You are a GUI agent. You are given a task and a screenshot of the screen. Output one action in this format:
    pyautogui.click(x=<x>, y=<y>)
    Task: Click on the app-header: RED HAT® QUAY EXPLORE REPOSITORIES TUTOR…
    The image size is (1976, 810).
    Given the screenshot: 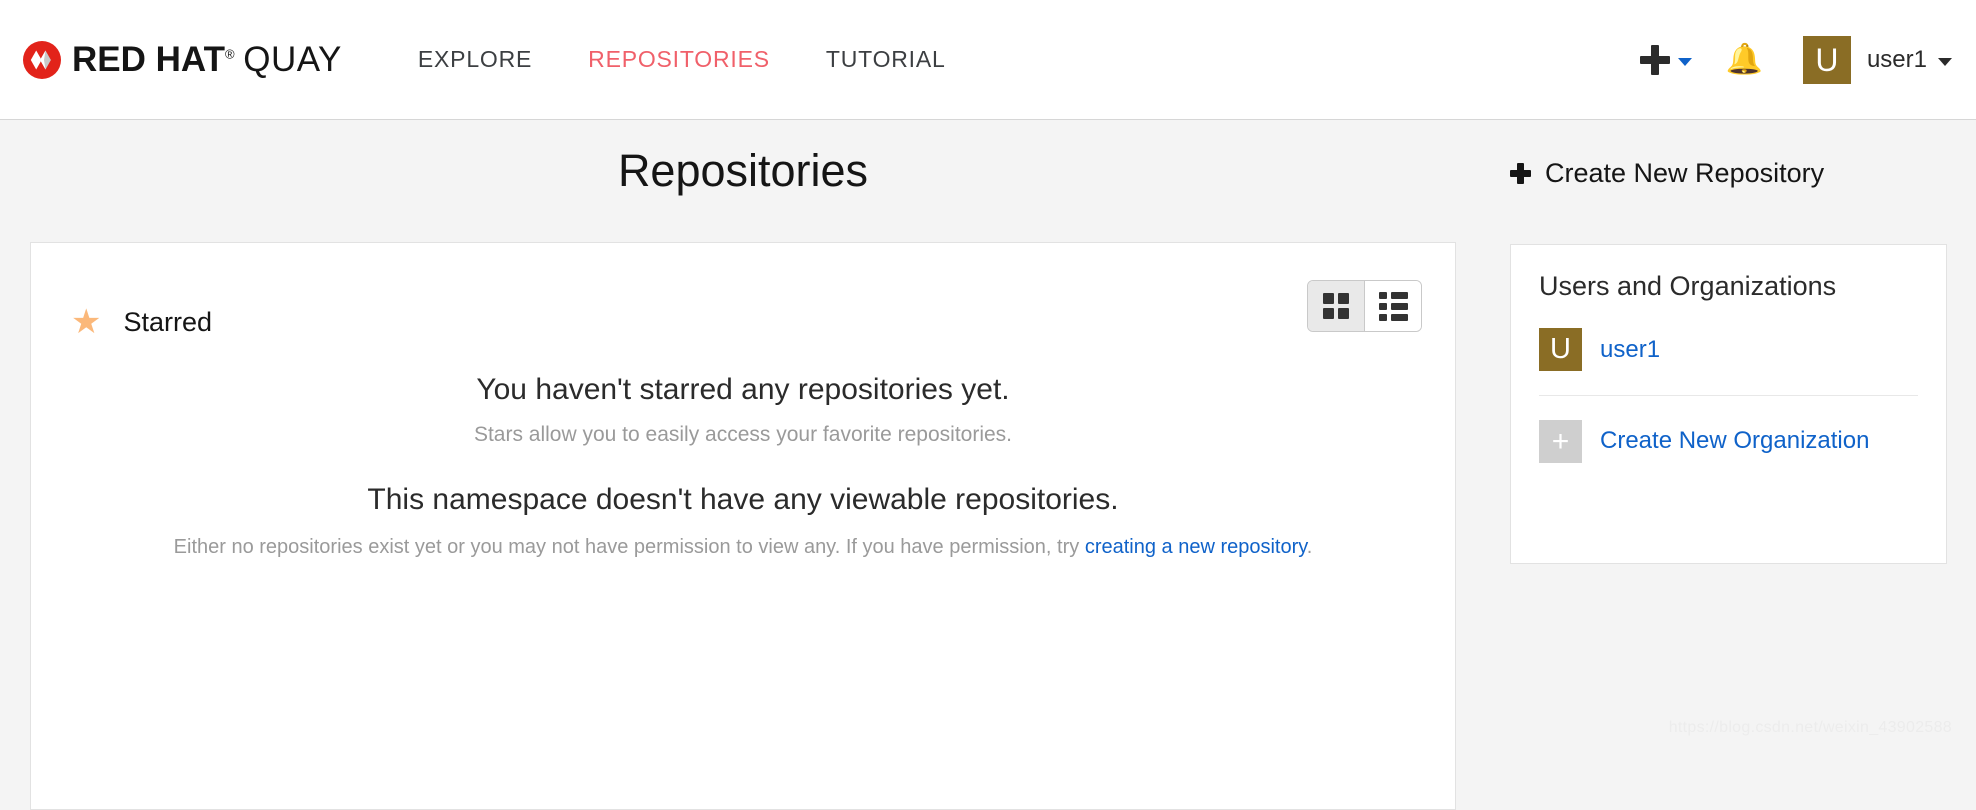 What is the action you would take?
    pyautogui.click(x=988, y=60)
    